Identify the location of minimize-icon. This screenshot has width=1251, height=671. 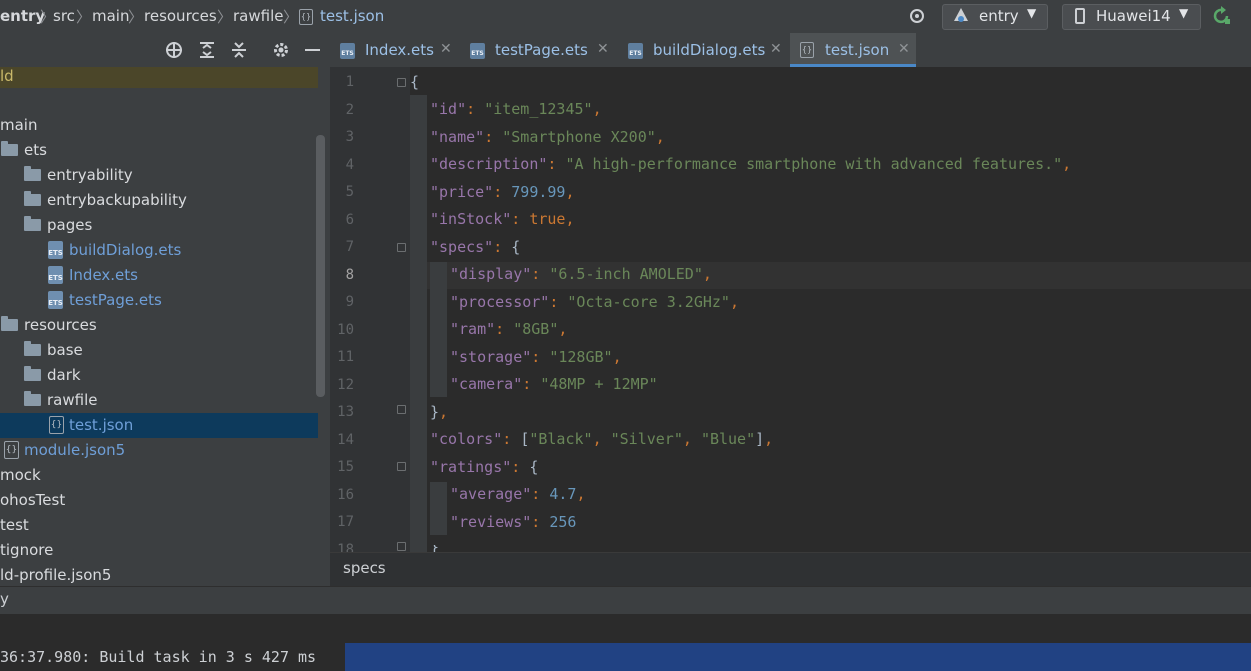
(312, 50).